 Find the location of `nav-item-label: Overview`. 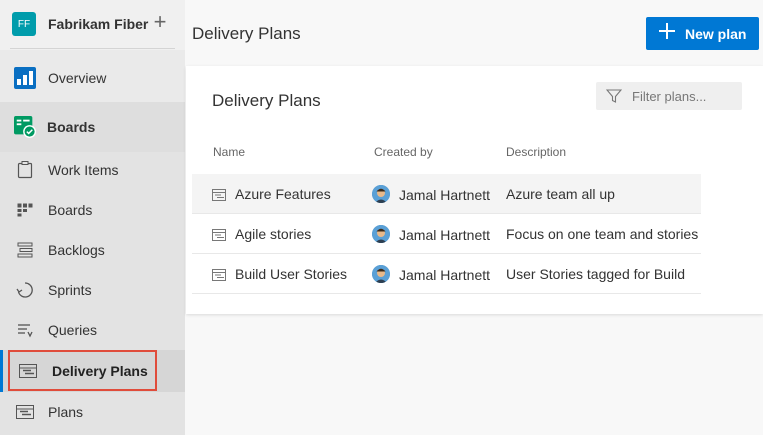

nav-item-label: Overview is located at coordinates (77, 78).